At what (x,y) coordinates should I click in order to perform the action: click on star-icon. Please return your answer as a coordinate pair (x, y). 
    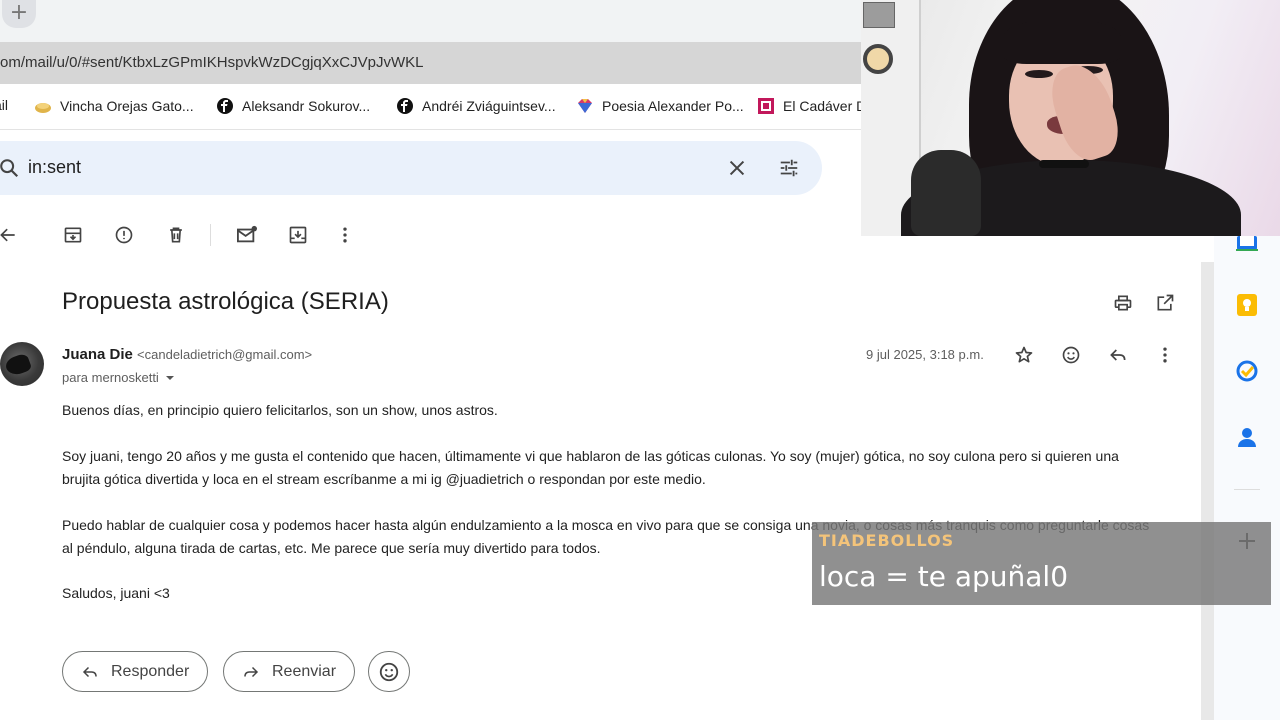
    Looking at the image, I should click on (1024, 354).